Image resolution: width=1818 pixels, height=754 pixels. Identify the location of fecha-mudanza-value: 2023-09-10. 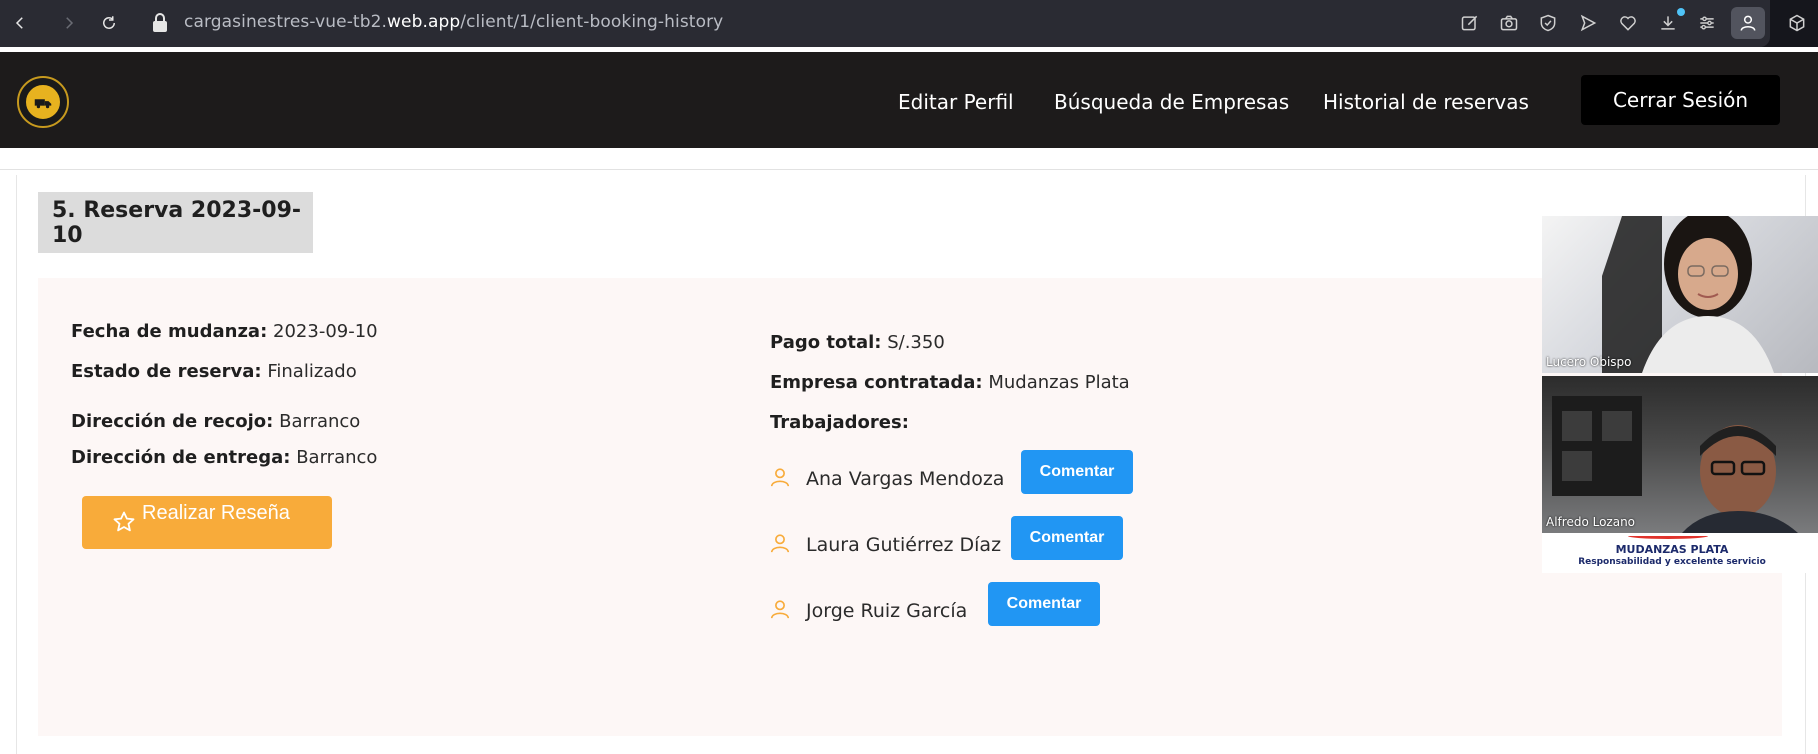
(325, 331).